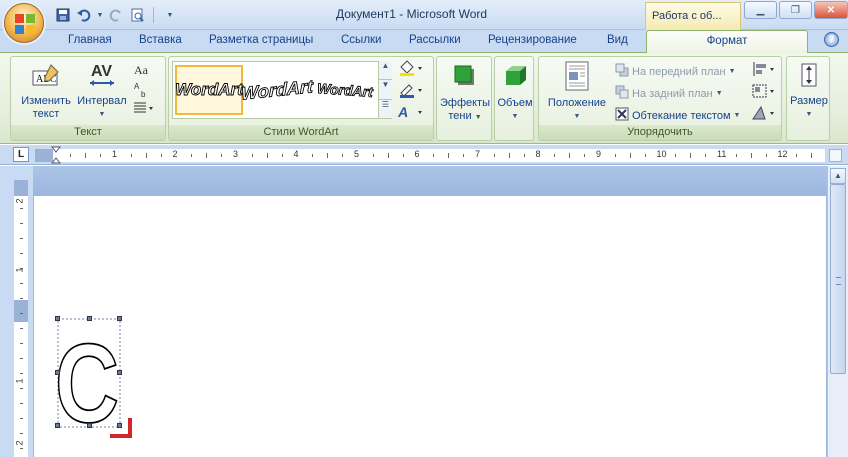 The image size is (848, 457). I want to click on tab-format: Формат, so click(727, 41).